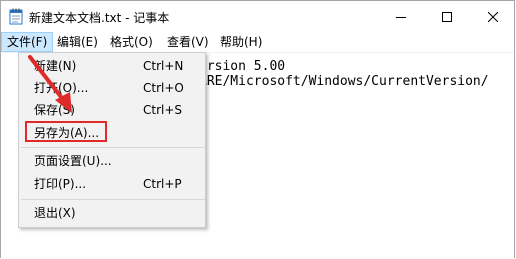 The height and width of the screenshot is (259, 516). What do you see at coordinates (163, 66) in the screenshot?
I see `menu-item-shortcut: Ctrl+N` at bounding box center [163, 66].